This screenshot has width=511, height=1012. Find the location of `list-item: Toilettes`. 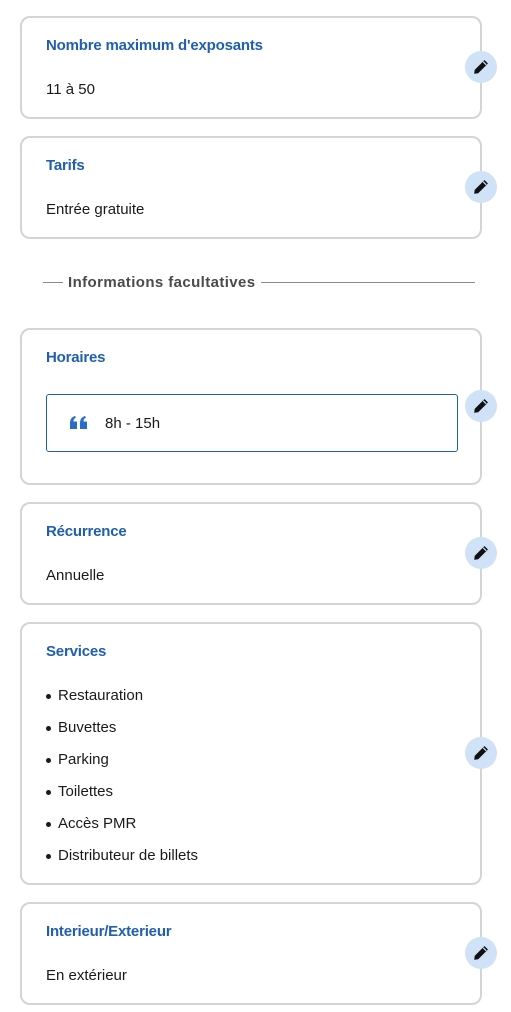

list-item: Toilettes is located at coordinates (122, 798).